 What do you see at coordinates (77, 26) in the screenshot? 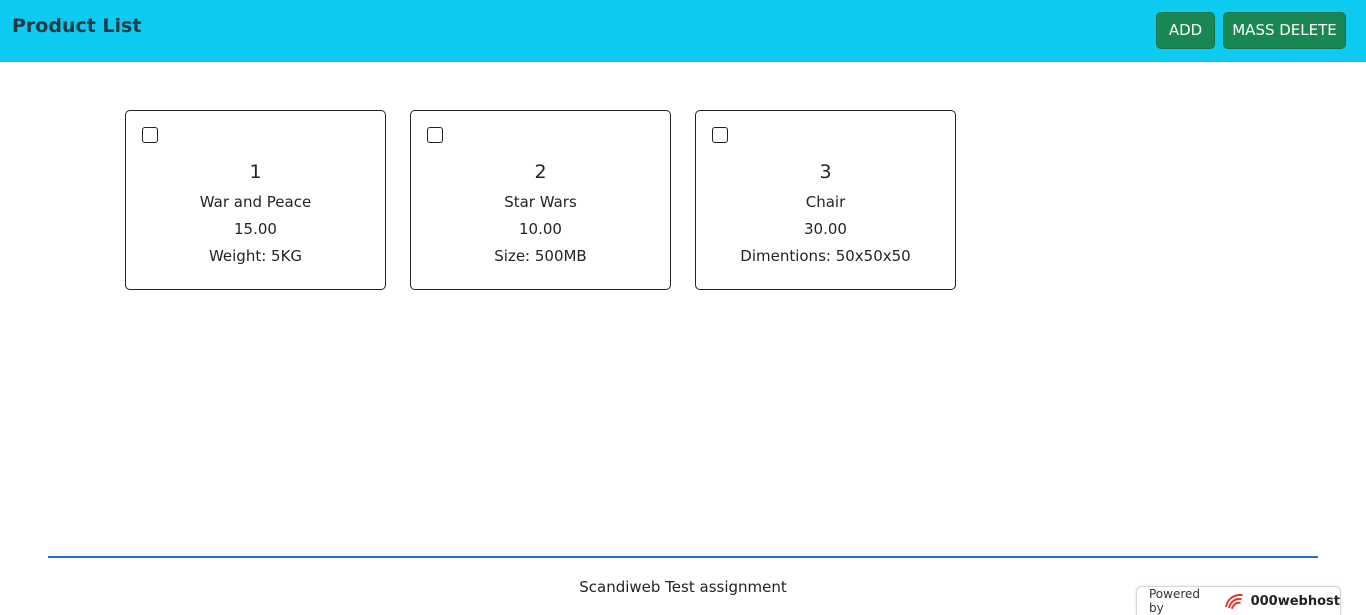
I see `page-title: Product List` at bounding box center [77, 26].